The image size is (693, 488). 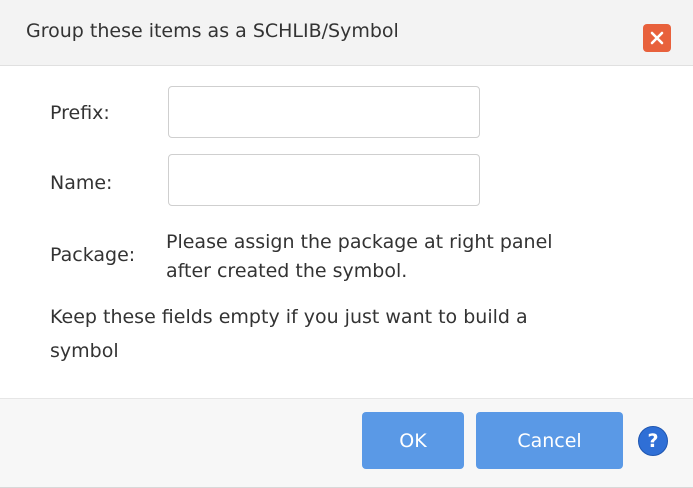 What do you see at coordinates (324, 180) in the screenshot?
I see `name-input` at bounding box center [324, 180].